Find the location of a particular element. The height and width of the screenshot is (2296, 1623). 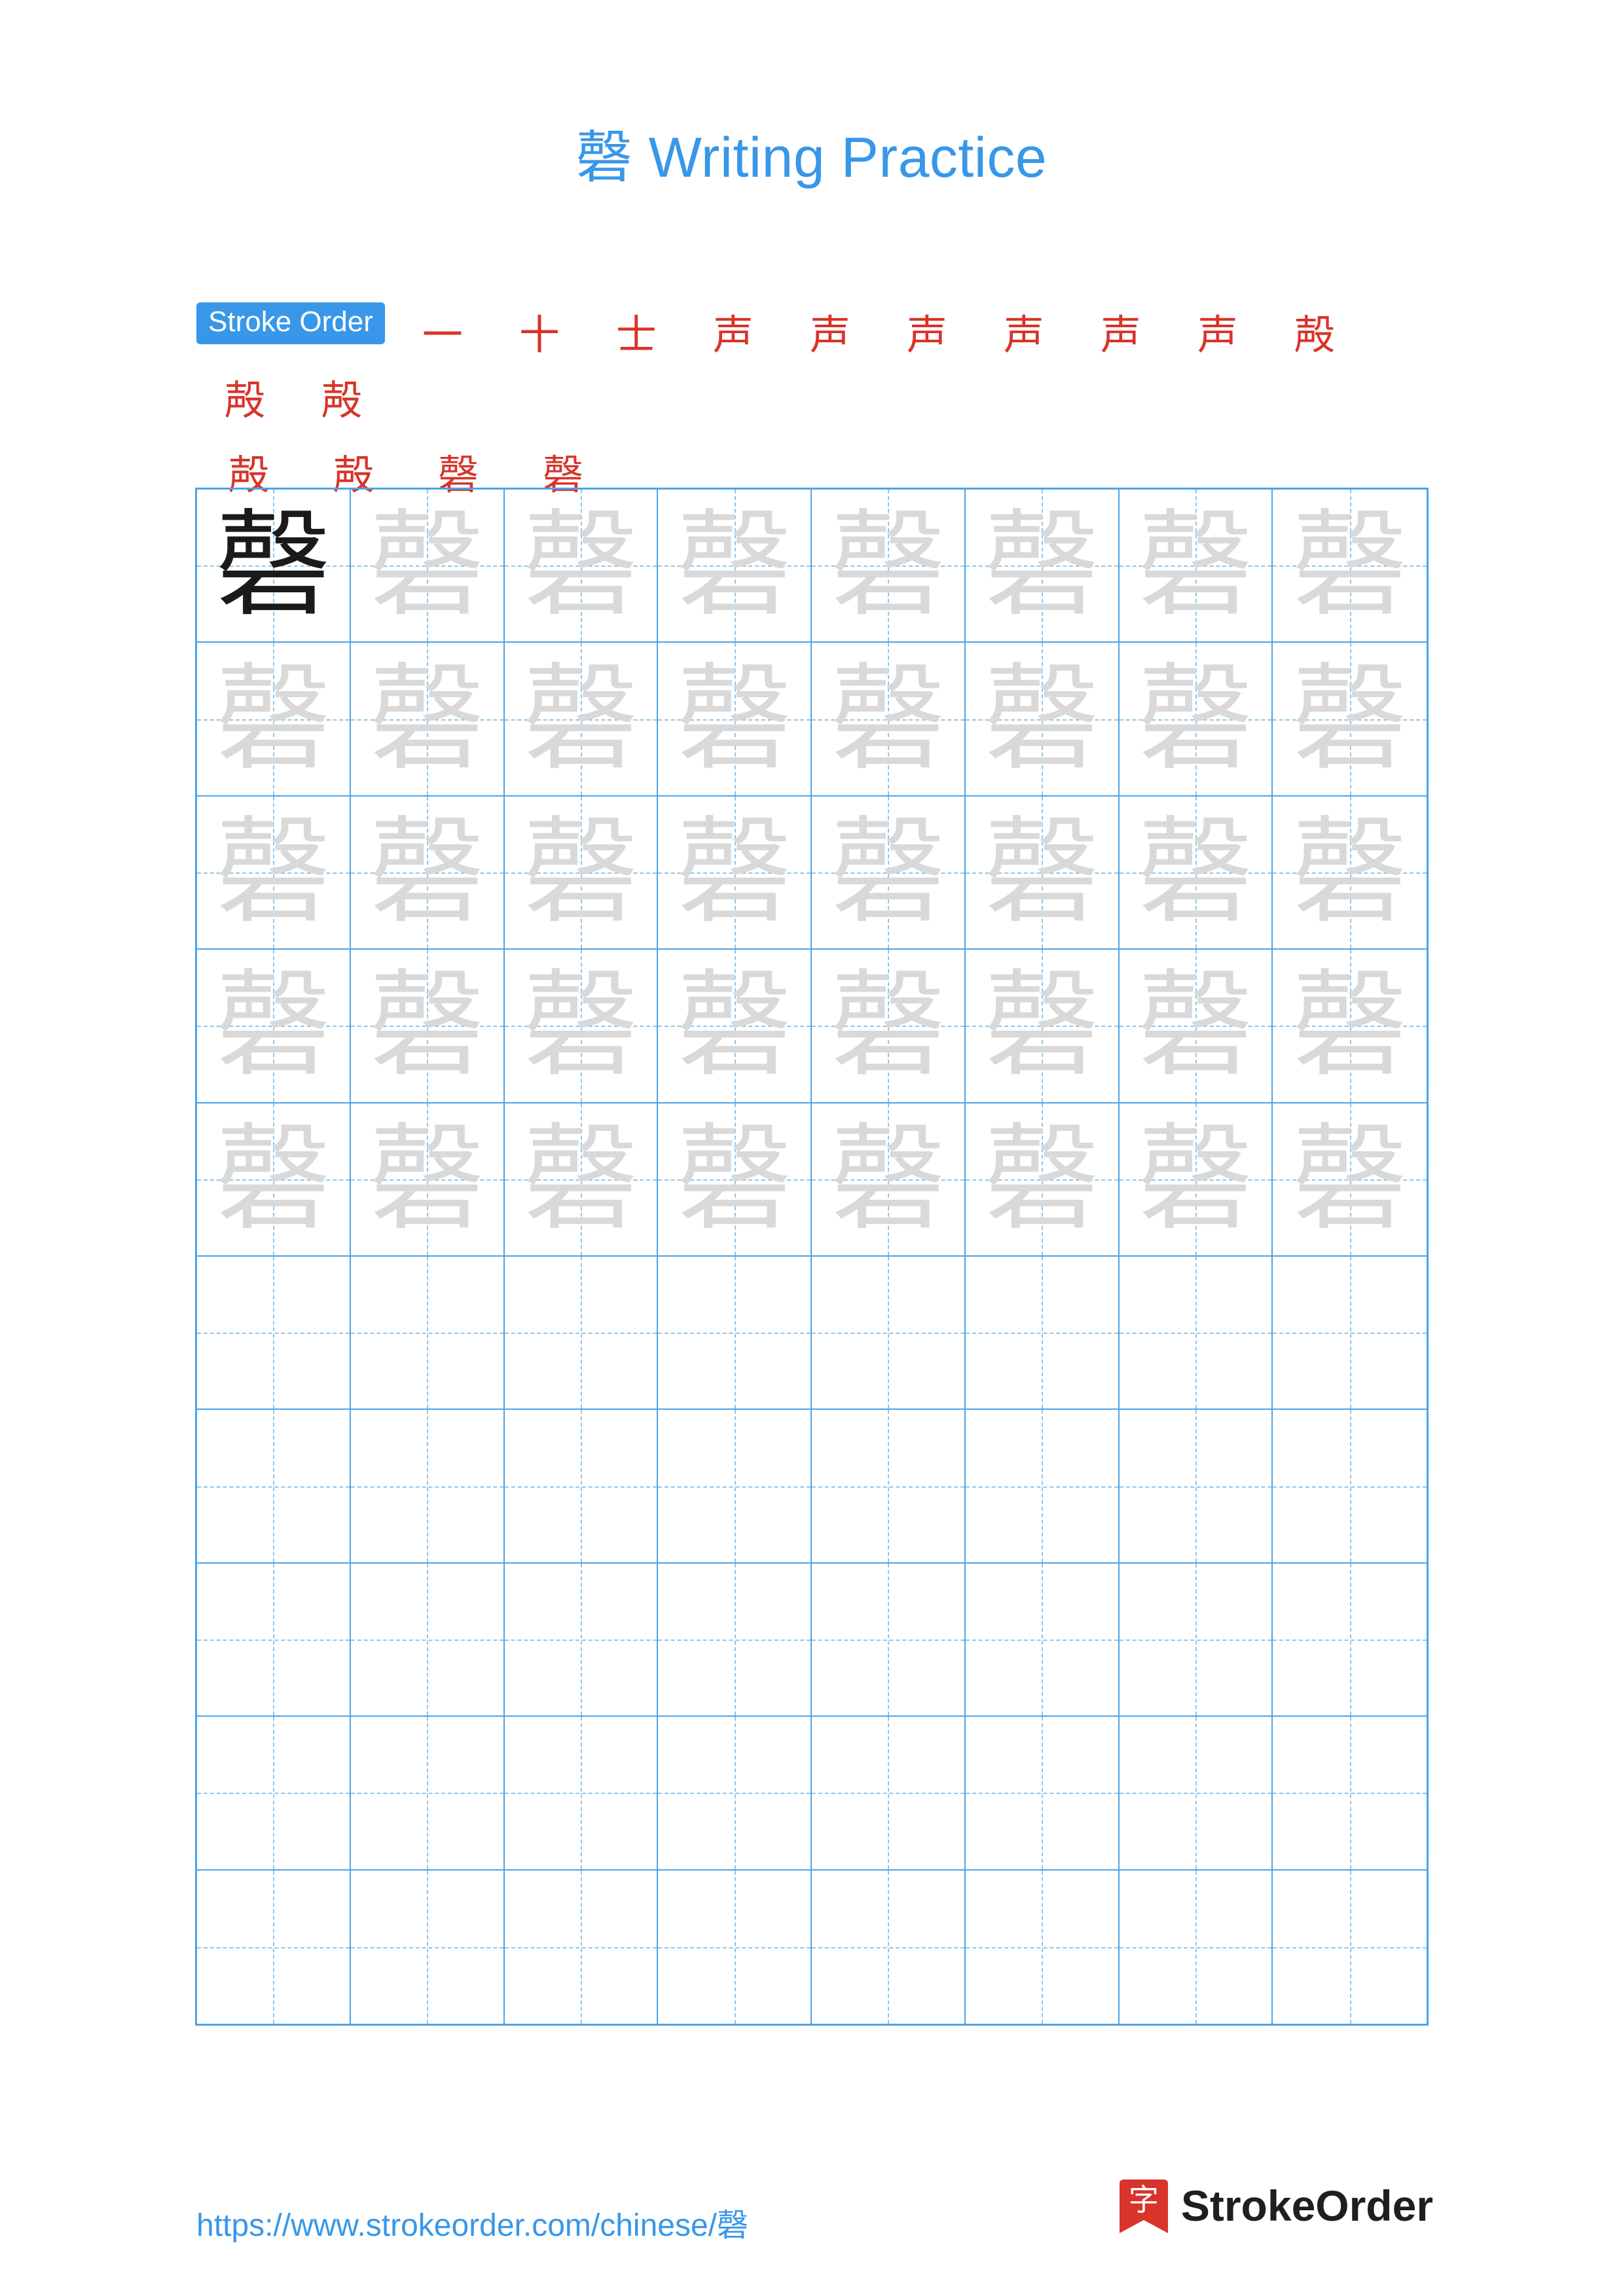

stroke-step: 一 is located at coordinates (442, 335).